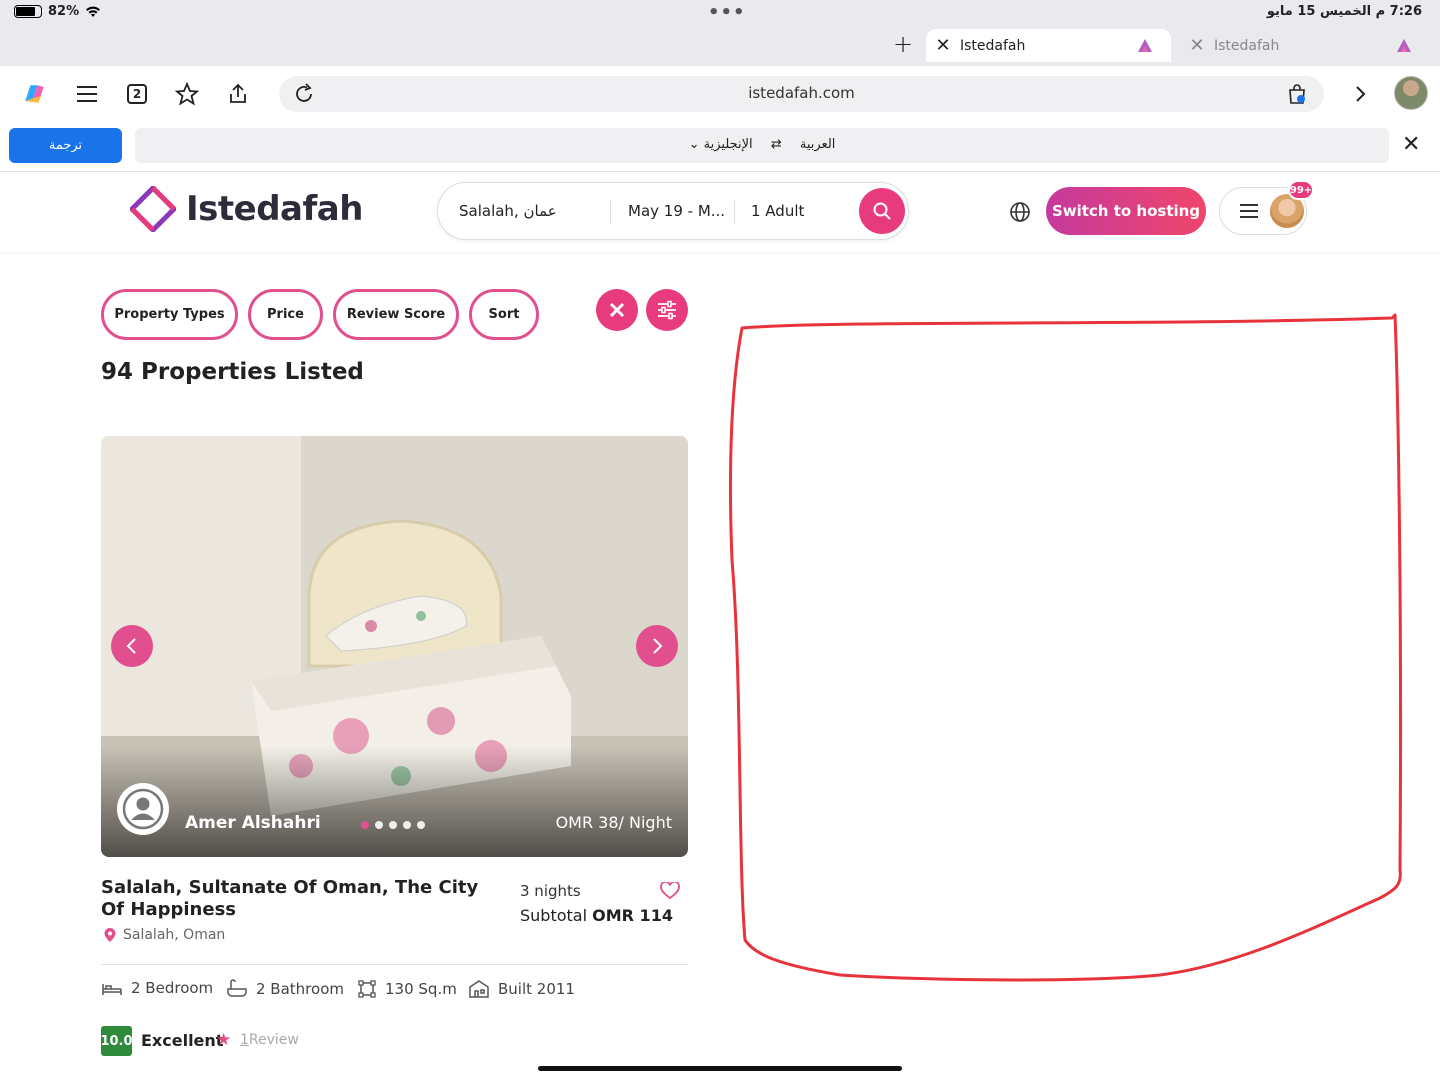  I want to click on photo-pagination-dots, so click(393, 825).